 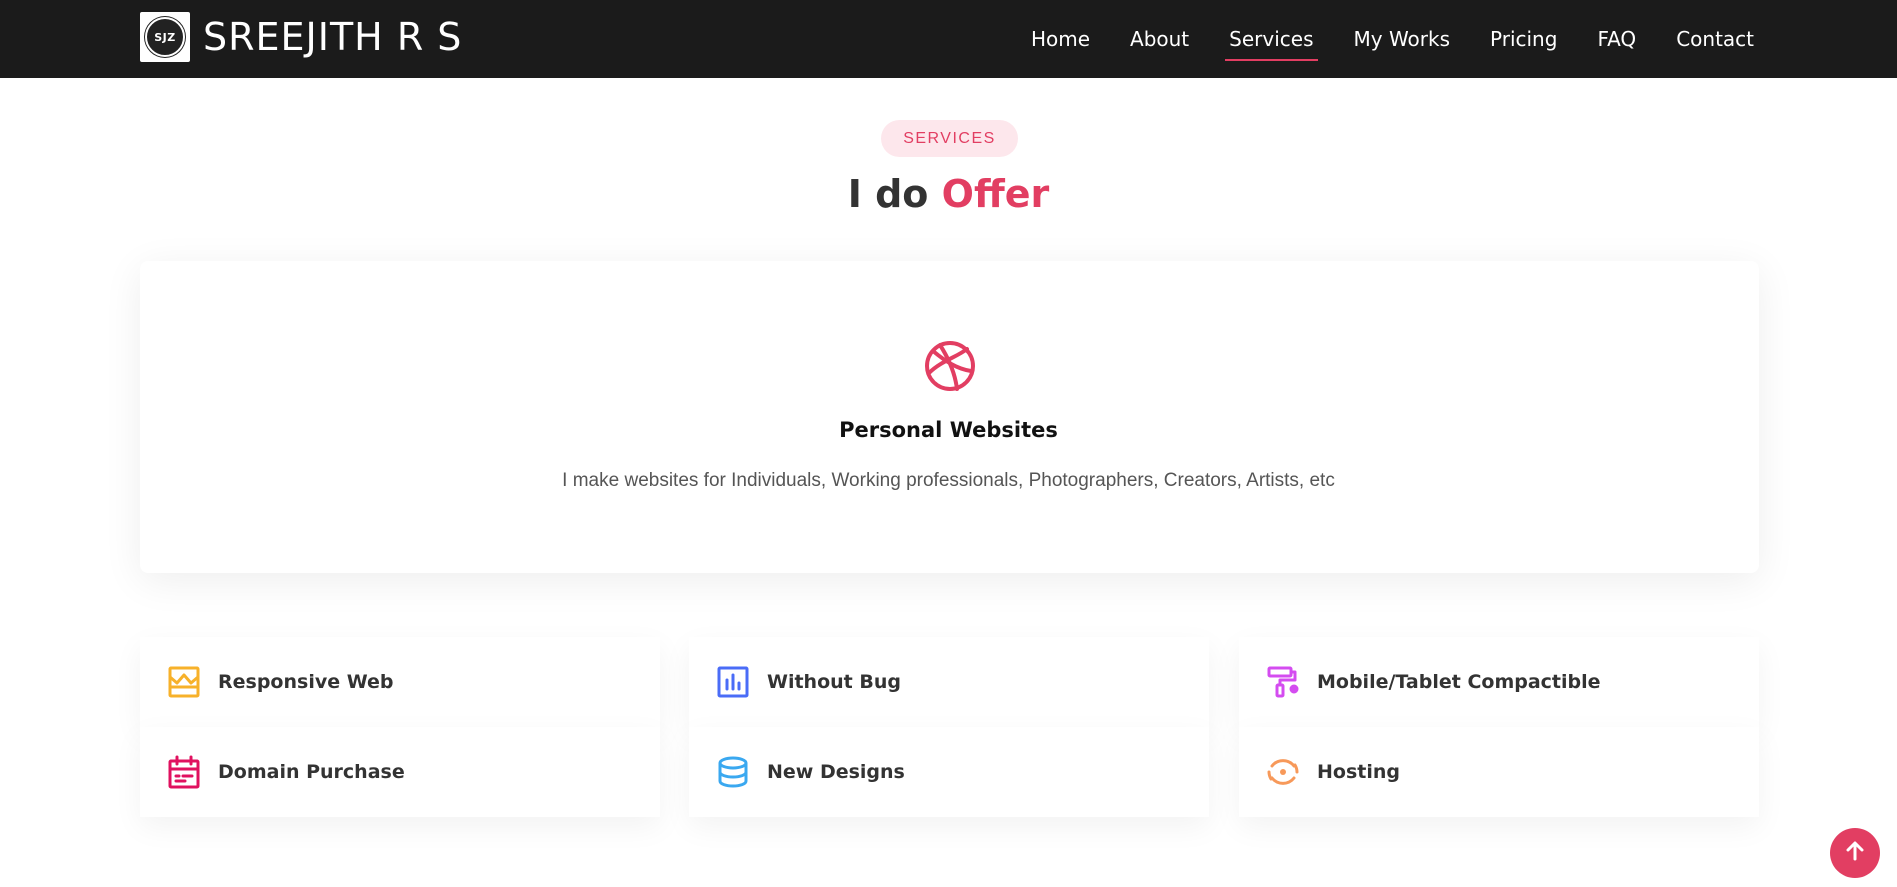 I want to click on feature-column-2: Without Bug New Designs, so click(x=949, y=727).